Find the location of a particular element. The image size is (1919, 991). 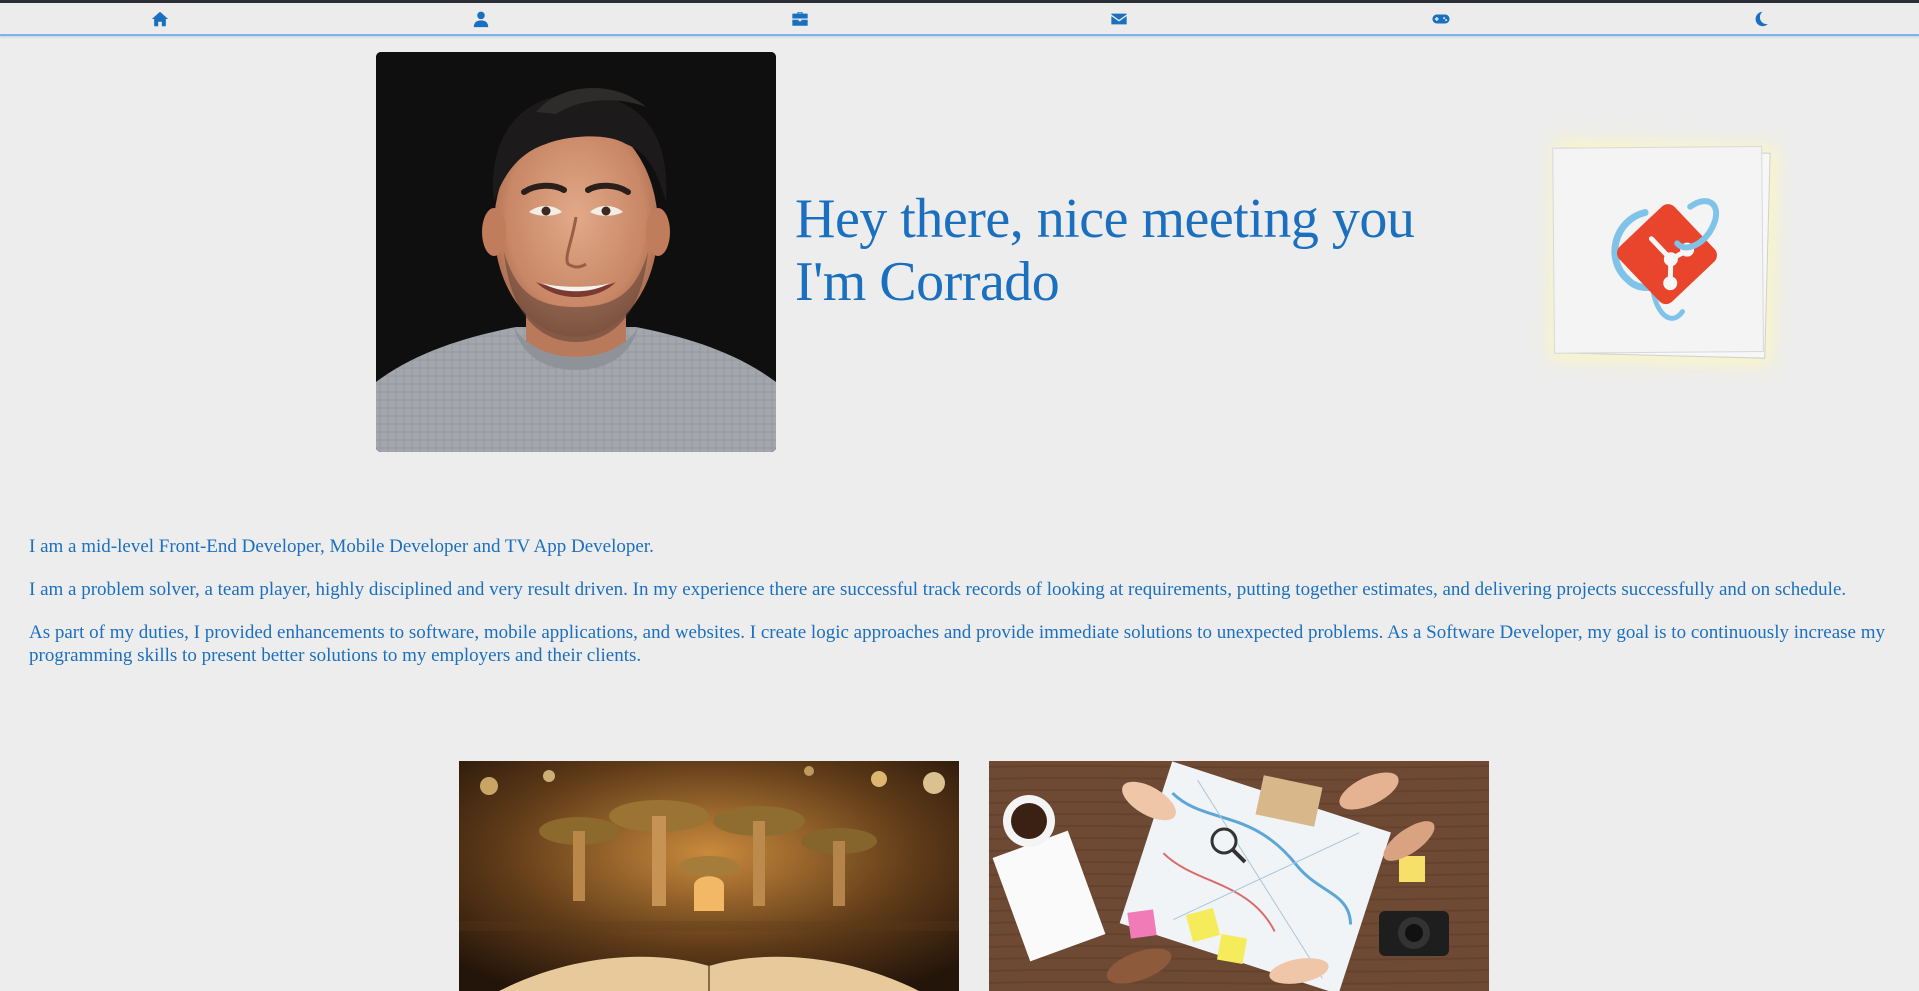

gamepad-icon is located at coordinates (1441, 19).